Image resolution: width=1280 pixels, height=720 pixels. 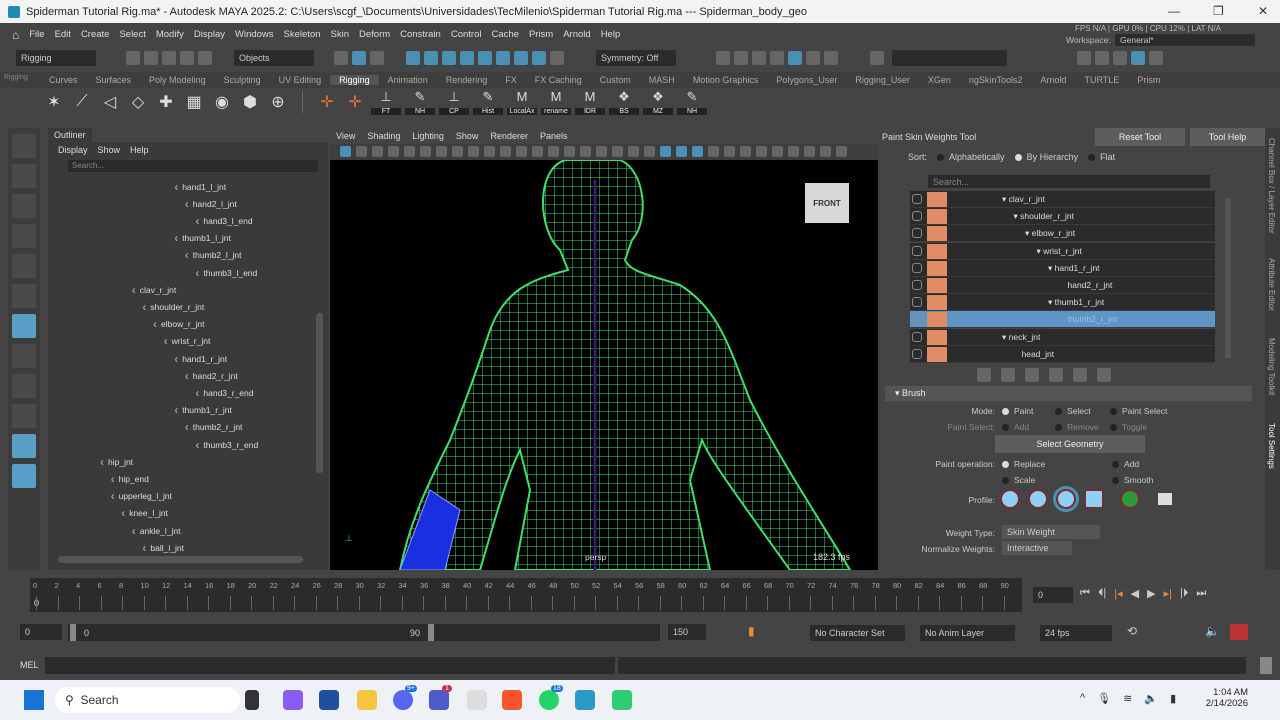 What do you see at coordinates (377, 58) in the screenshot?
I see `select-component-icon` at bounding box center [377, 58].